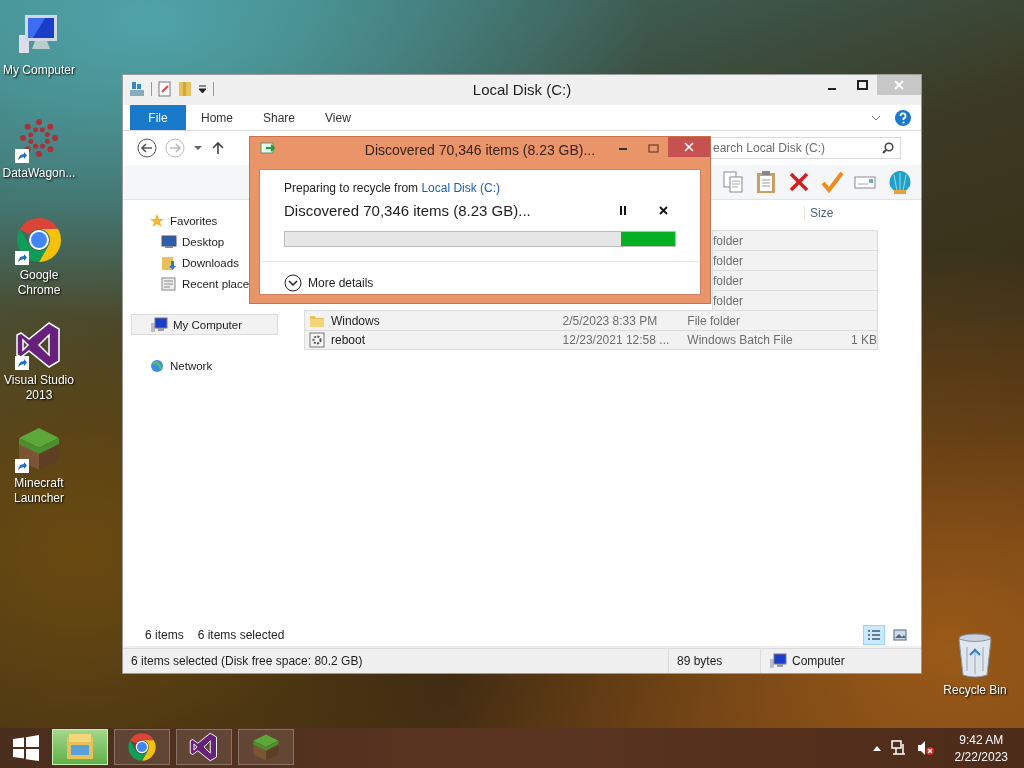 This screenshot has height=768, width=1024. What do you see at coordinates (39, 70) in the screenshot?
I see `icon-label: My Computer` at bounding box center [39, 70].